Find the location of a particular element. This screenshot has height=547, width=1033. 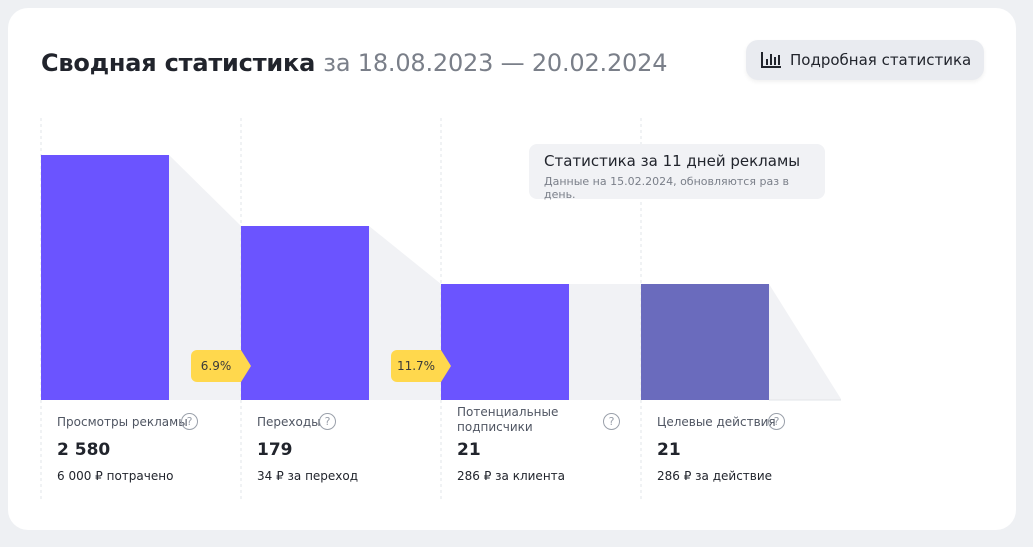

metric-sub: 286 ₽ за клиента is located at coordinates (511, 476).